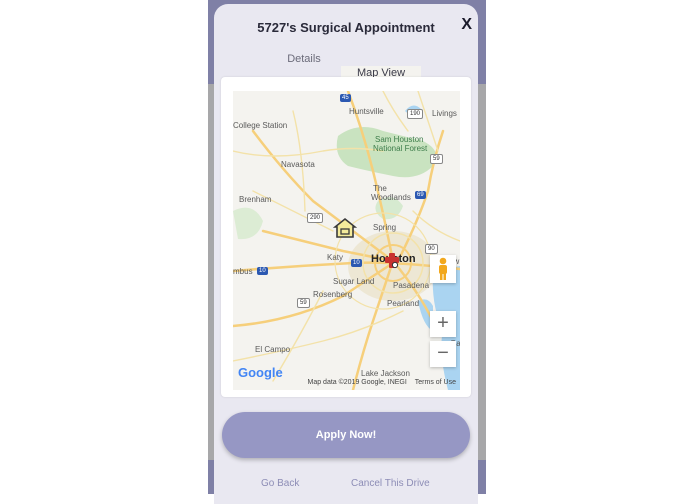 The image size is (695, 504). I want to click on highway-shield-us59: 59, so click(436, 159).